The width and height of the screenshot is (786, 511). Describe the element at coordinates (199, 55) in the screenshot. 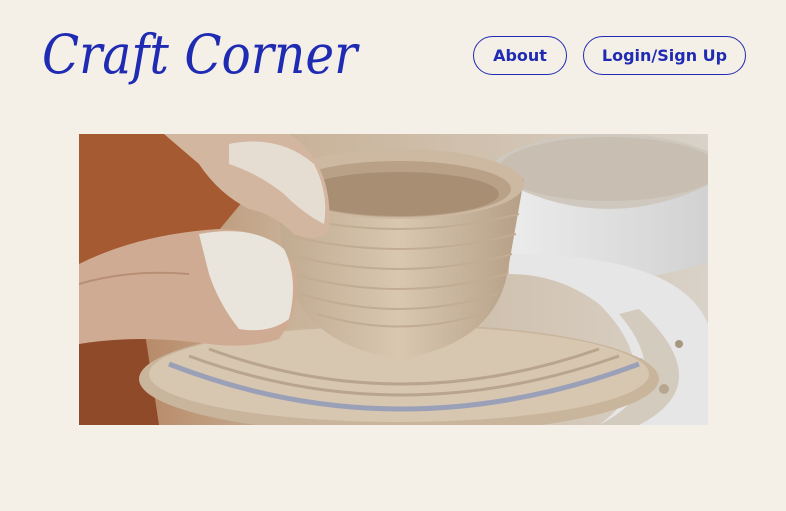

I see `site-logo: Craft Corner` at that location.